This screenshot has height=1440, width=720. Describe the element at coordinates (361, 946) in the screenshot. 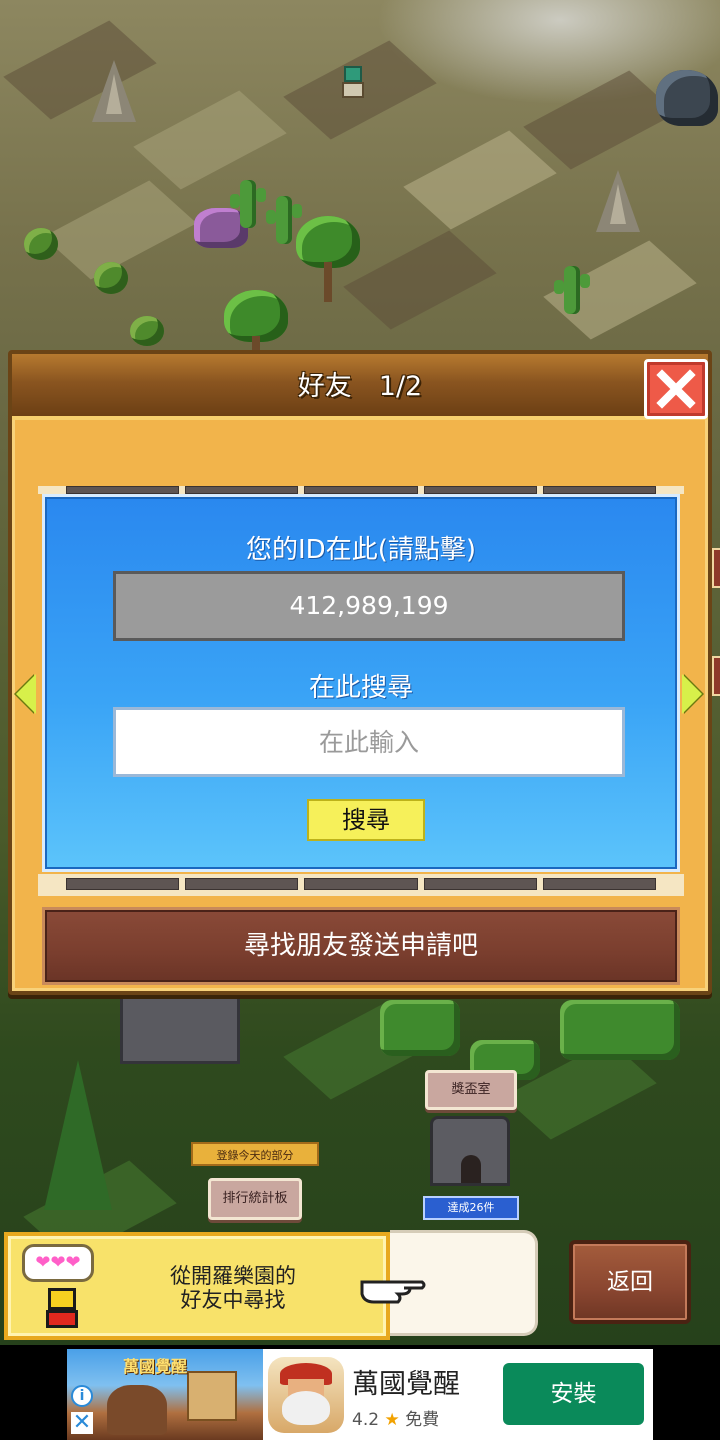

I see `send-request-hint: 尋找朋友發送申請吧` at that location.